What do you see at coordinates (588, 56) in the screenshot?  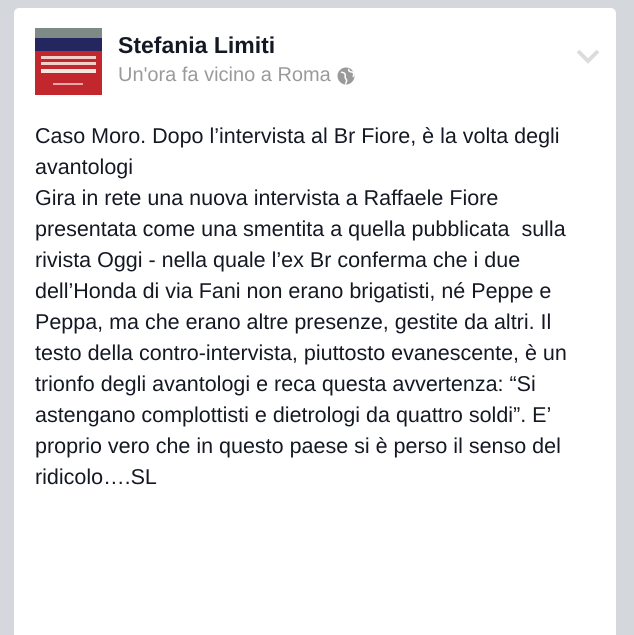 I see `chevron-down-icon` at bounding box center [588, 56].